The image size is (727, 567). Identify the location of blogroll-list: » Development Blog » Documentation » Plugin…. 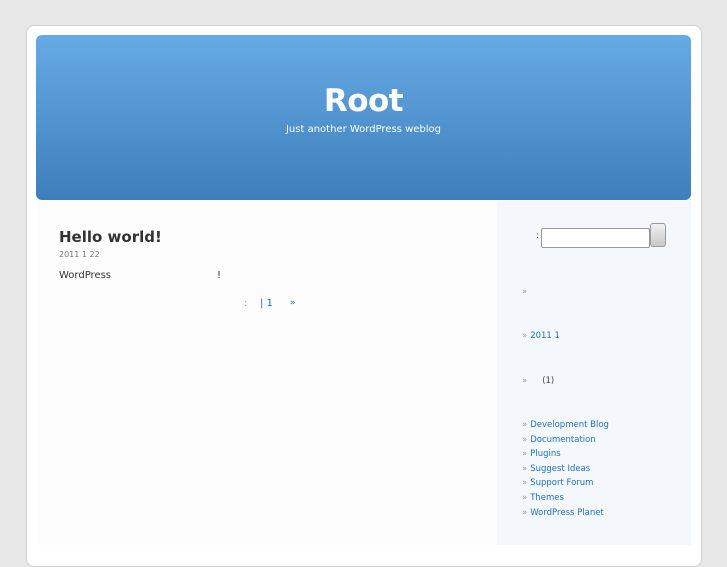
(565, 471).